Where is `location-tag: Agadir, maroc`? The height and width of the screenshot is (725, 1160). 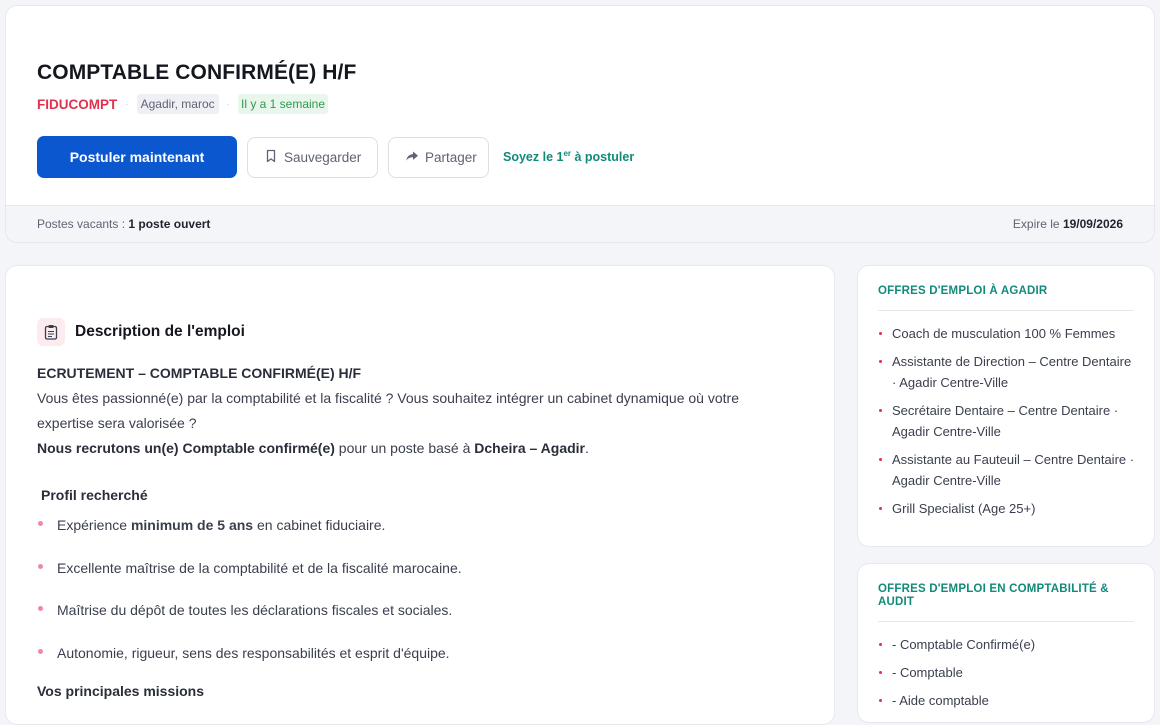 location-tag: Agadir, maroc is located at coordinates (177, 104).